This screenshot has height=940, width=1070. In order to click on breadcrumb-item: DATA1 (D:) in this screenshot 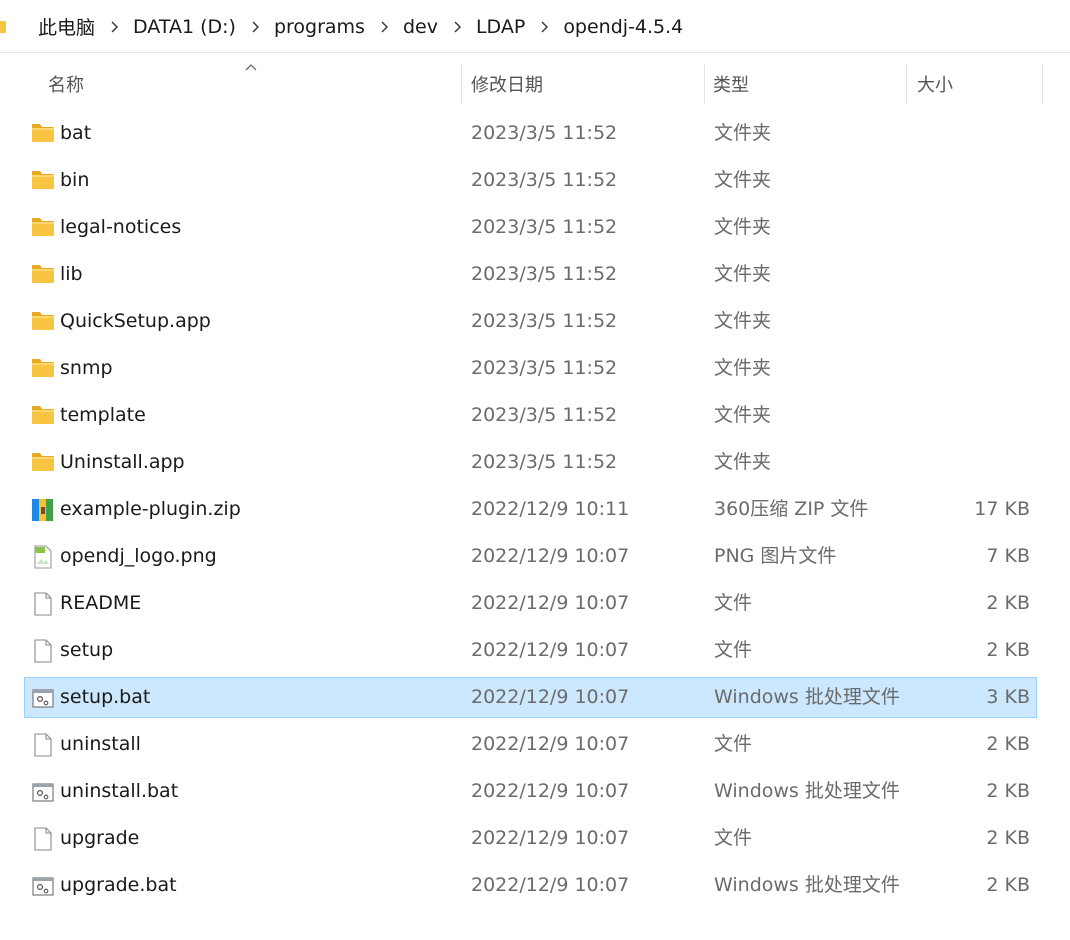, I will do `click(184, 27)`.